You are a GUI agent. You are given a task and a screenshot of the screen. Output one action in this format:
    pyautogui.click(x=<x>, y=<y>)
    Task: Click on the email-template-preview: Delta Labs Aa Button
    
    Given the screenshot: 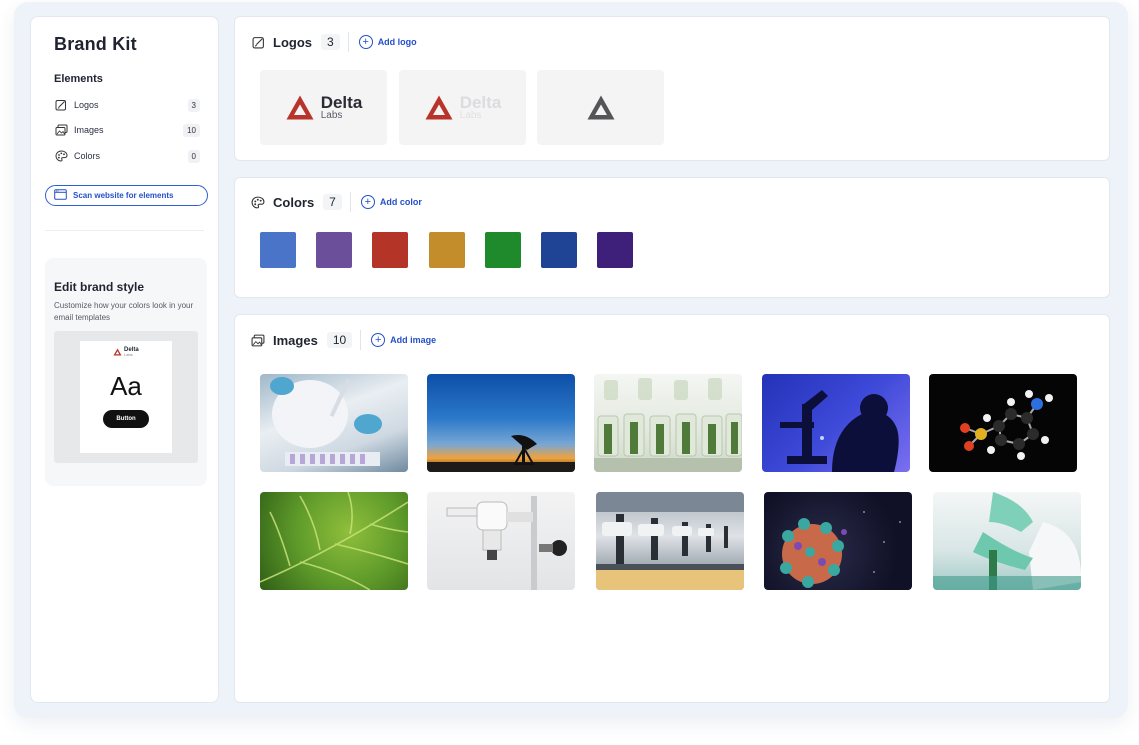 What is the action you would take?
    pyautogui.click(x=126, y=397)
    